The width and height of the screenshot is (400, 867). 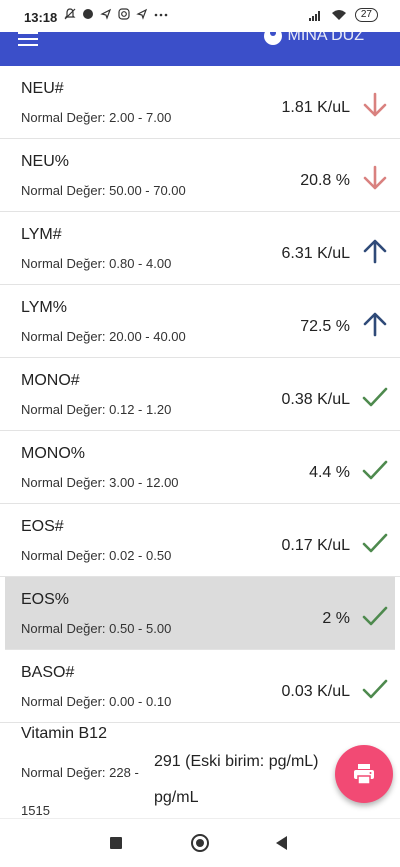 What do you see at coordinates (236, 779) in the screenshot?
I see `test-value: 291 (Eski birim: pg/mL) pg/mL` at bounding box center [236, 779].